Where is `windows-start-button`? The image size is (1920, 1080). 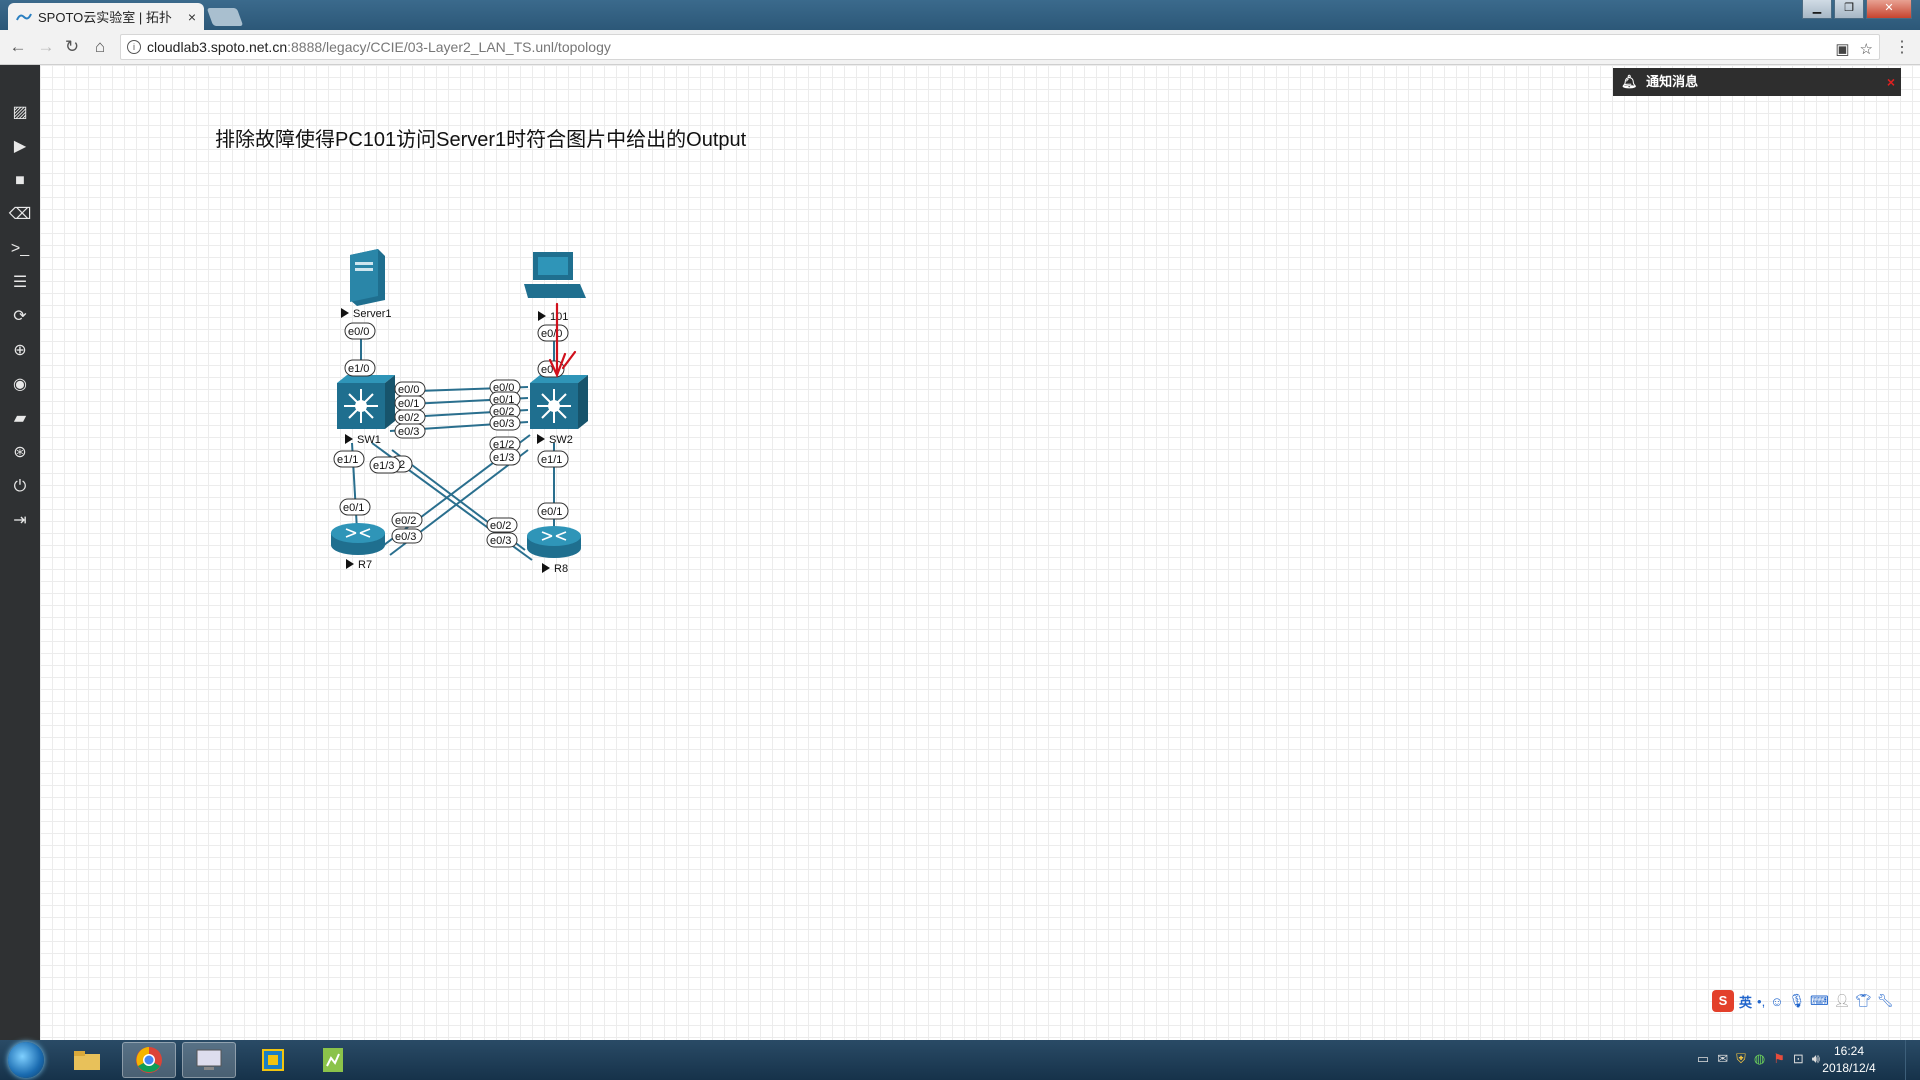
windows-start-button is located at coordinates (26, 1060).